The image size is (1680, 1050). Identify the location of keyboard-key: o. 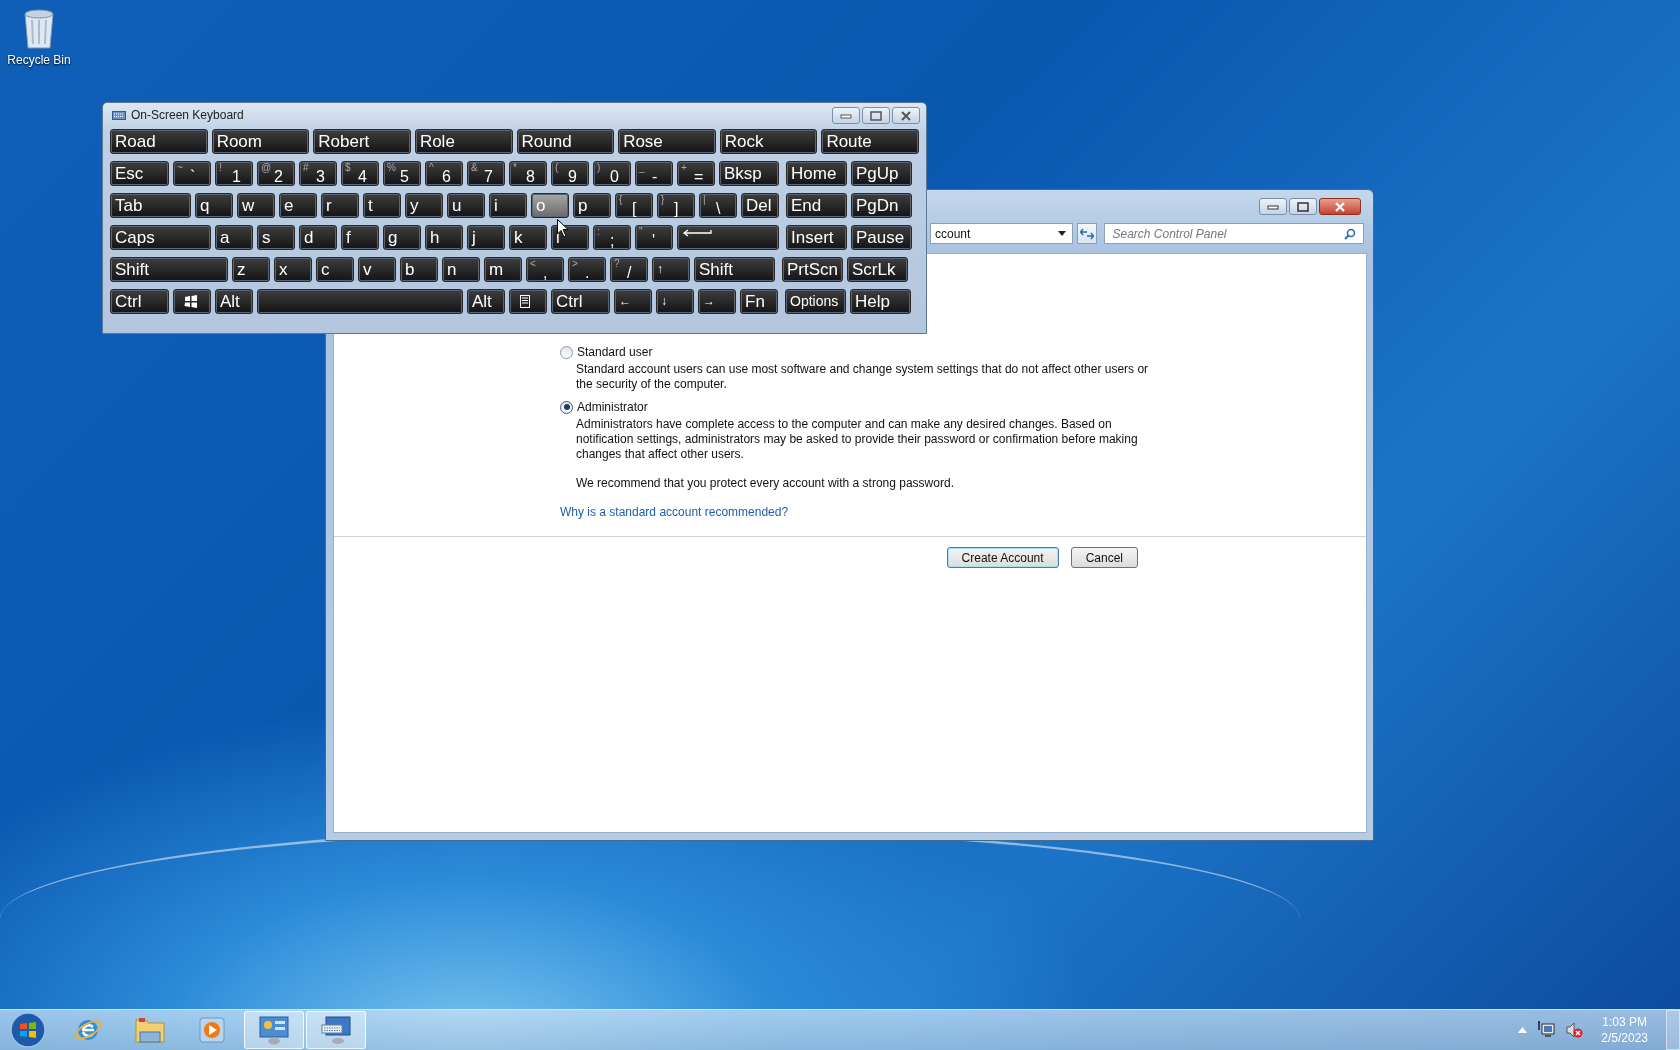
(550, 205).